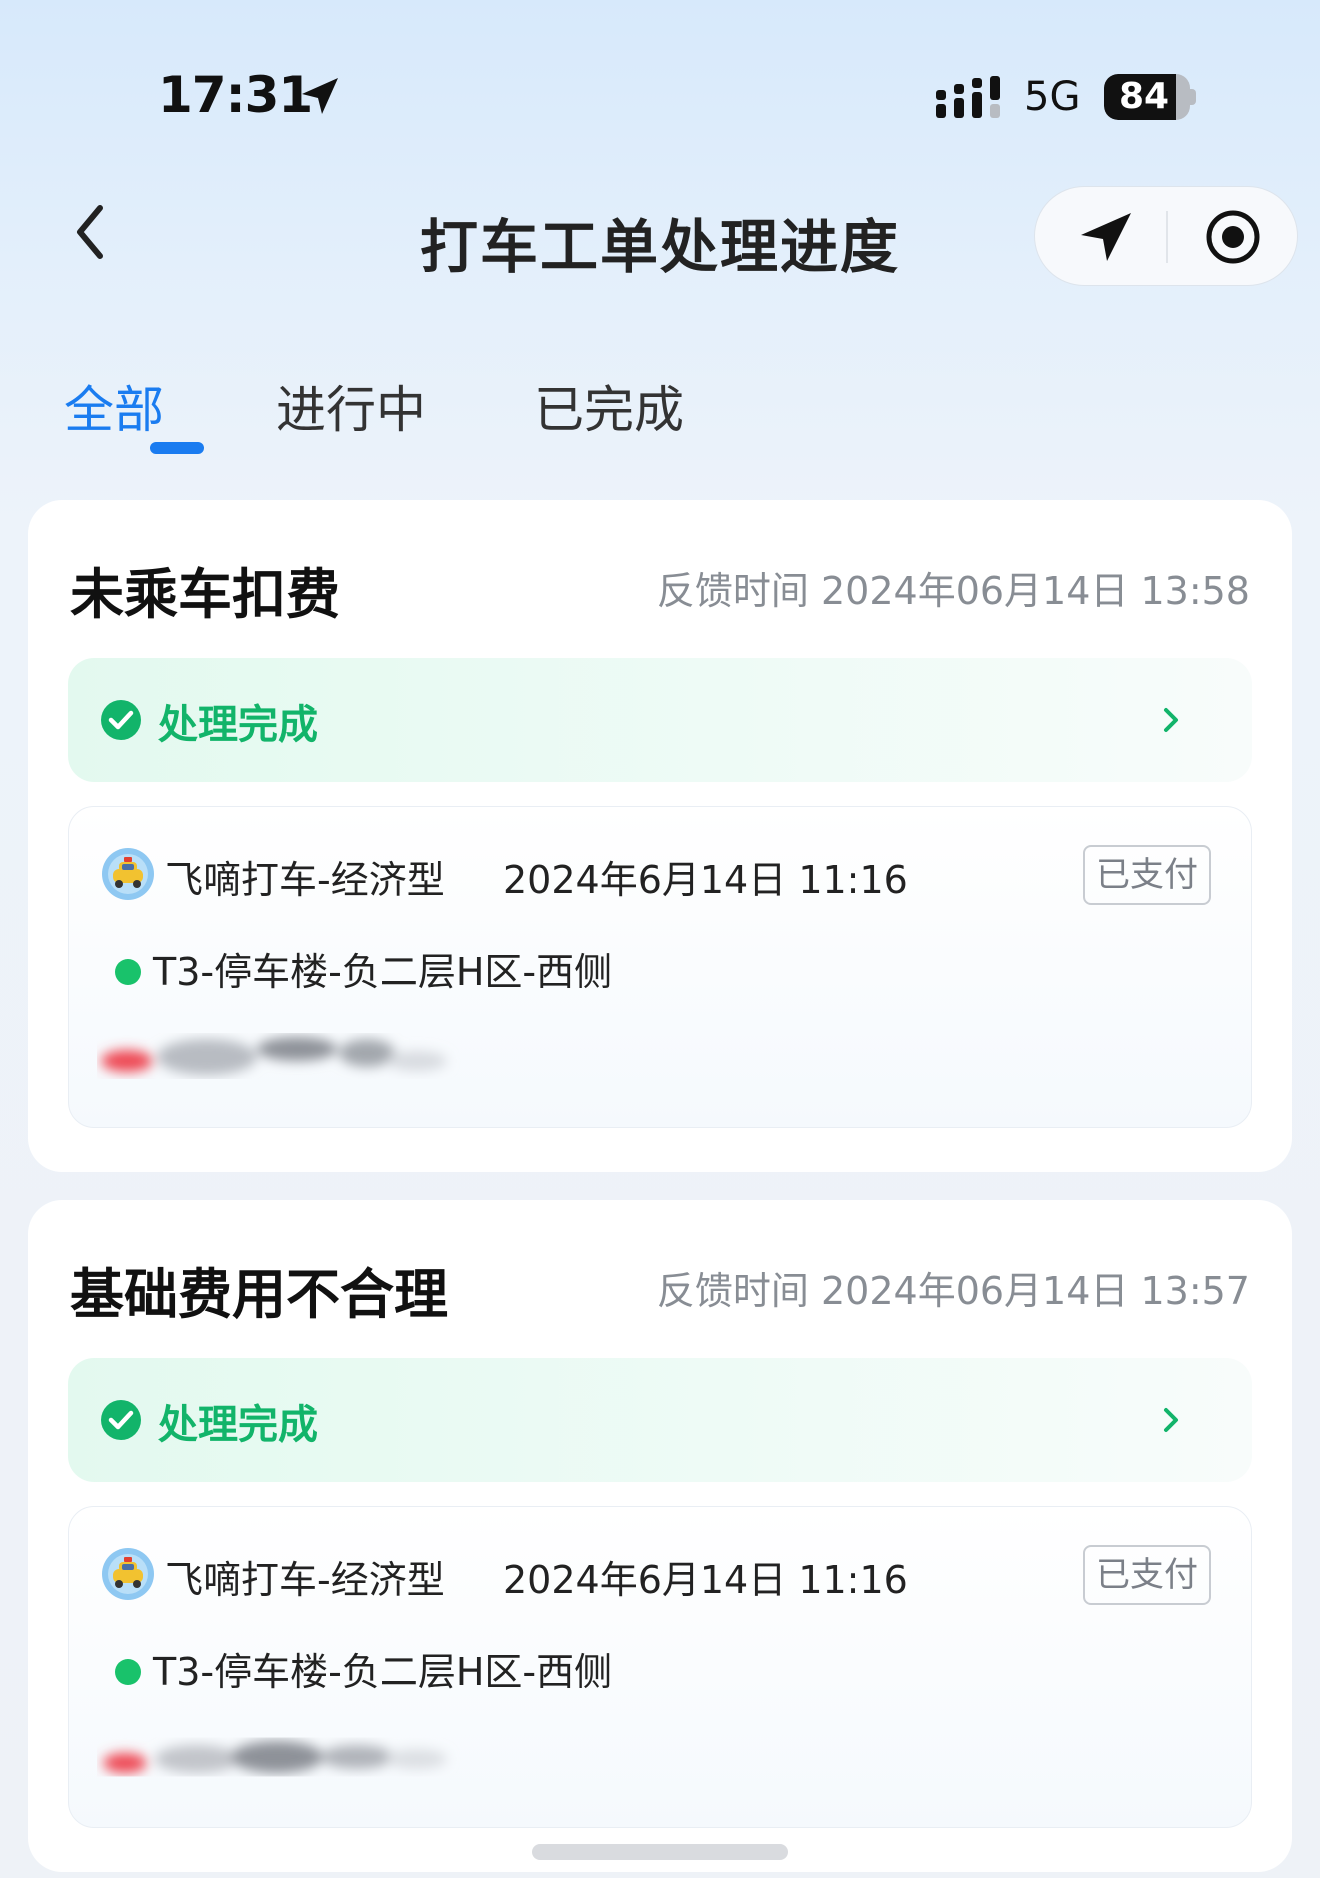 The width and height of the screenshot is (1320, 1878). What do you see at coordinates (1107, 237) in the screenshot?
I see `navigation-arrow-icon` at bounding box center [1107, 237].